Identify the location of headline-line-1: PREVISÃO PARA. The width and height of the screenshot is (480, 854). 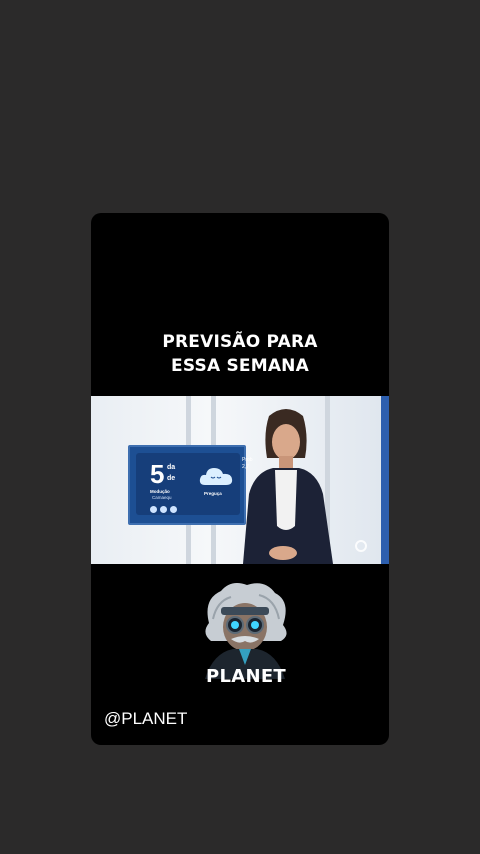
(240, 342).